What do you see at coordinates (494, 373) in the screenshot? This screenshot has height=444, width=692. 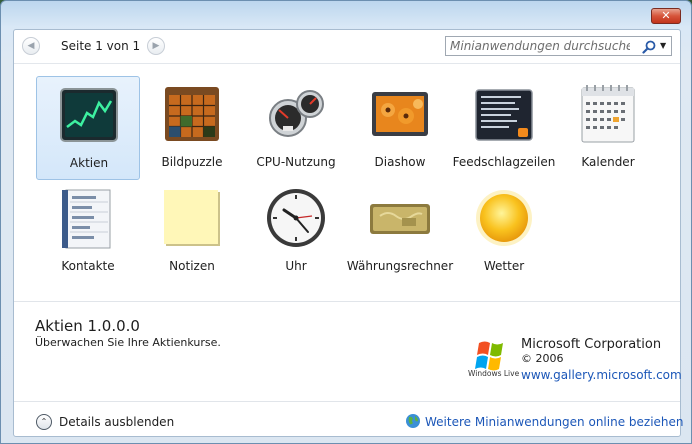 I see `windows-live-logo-text: Windows Live` at bounding box center [494, 373].